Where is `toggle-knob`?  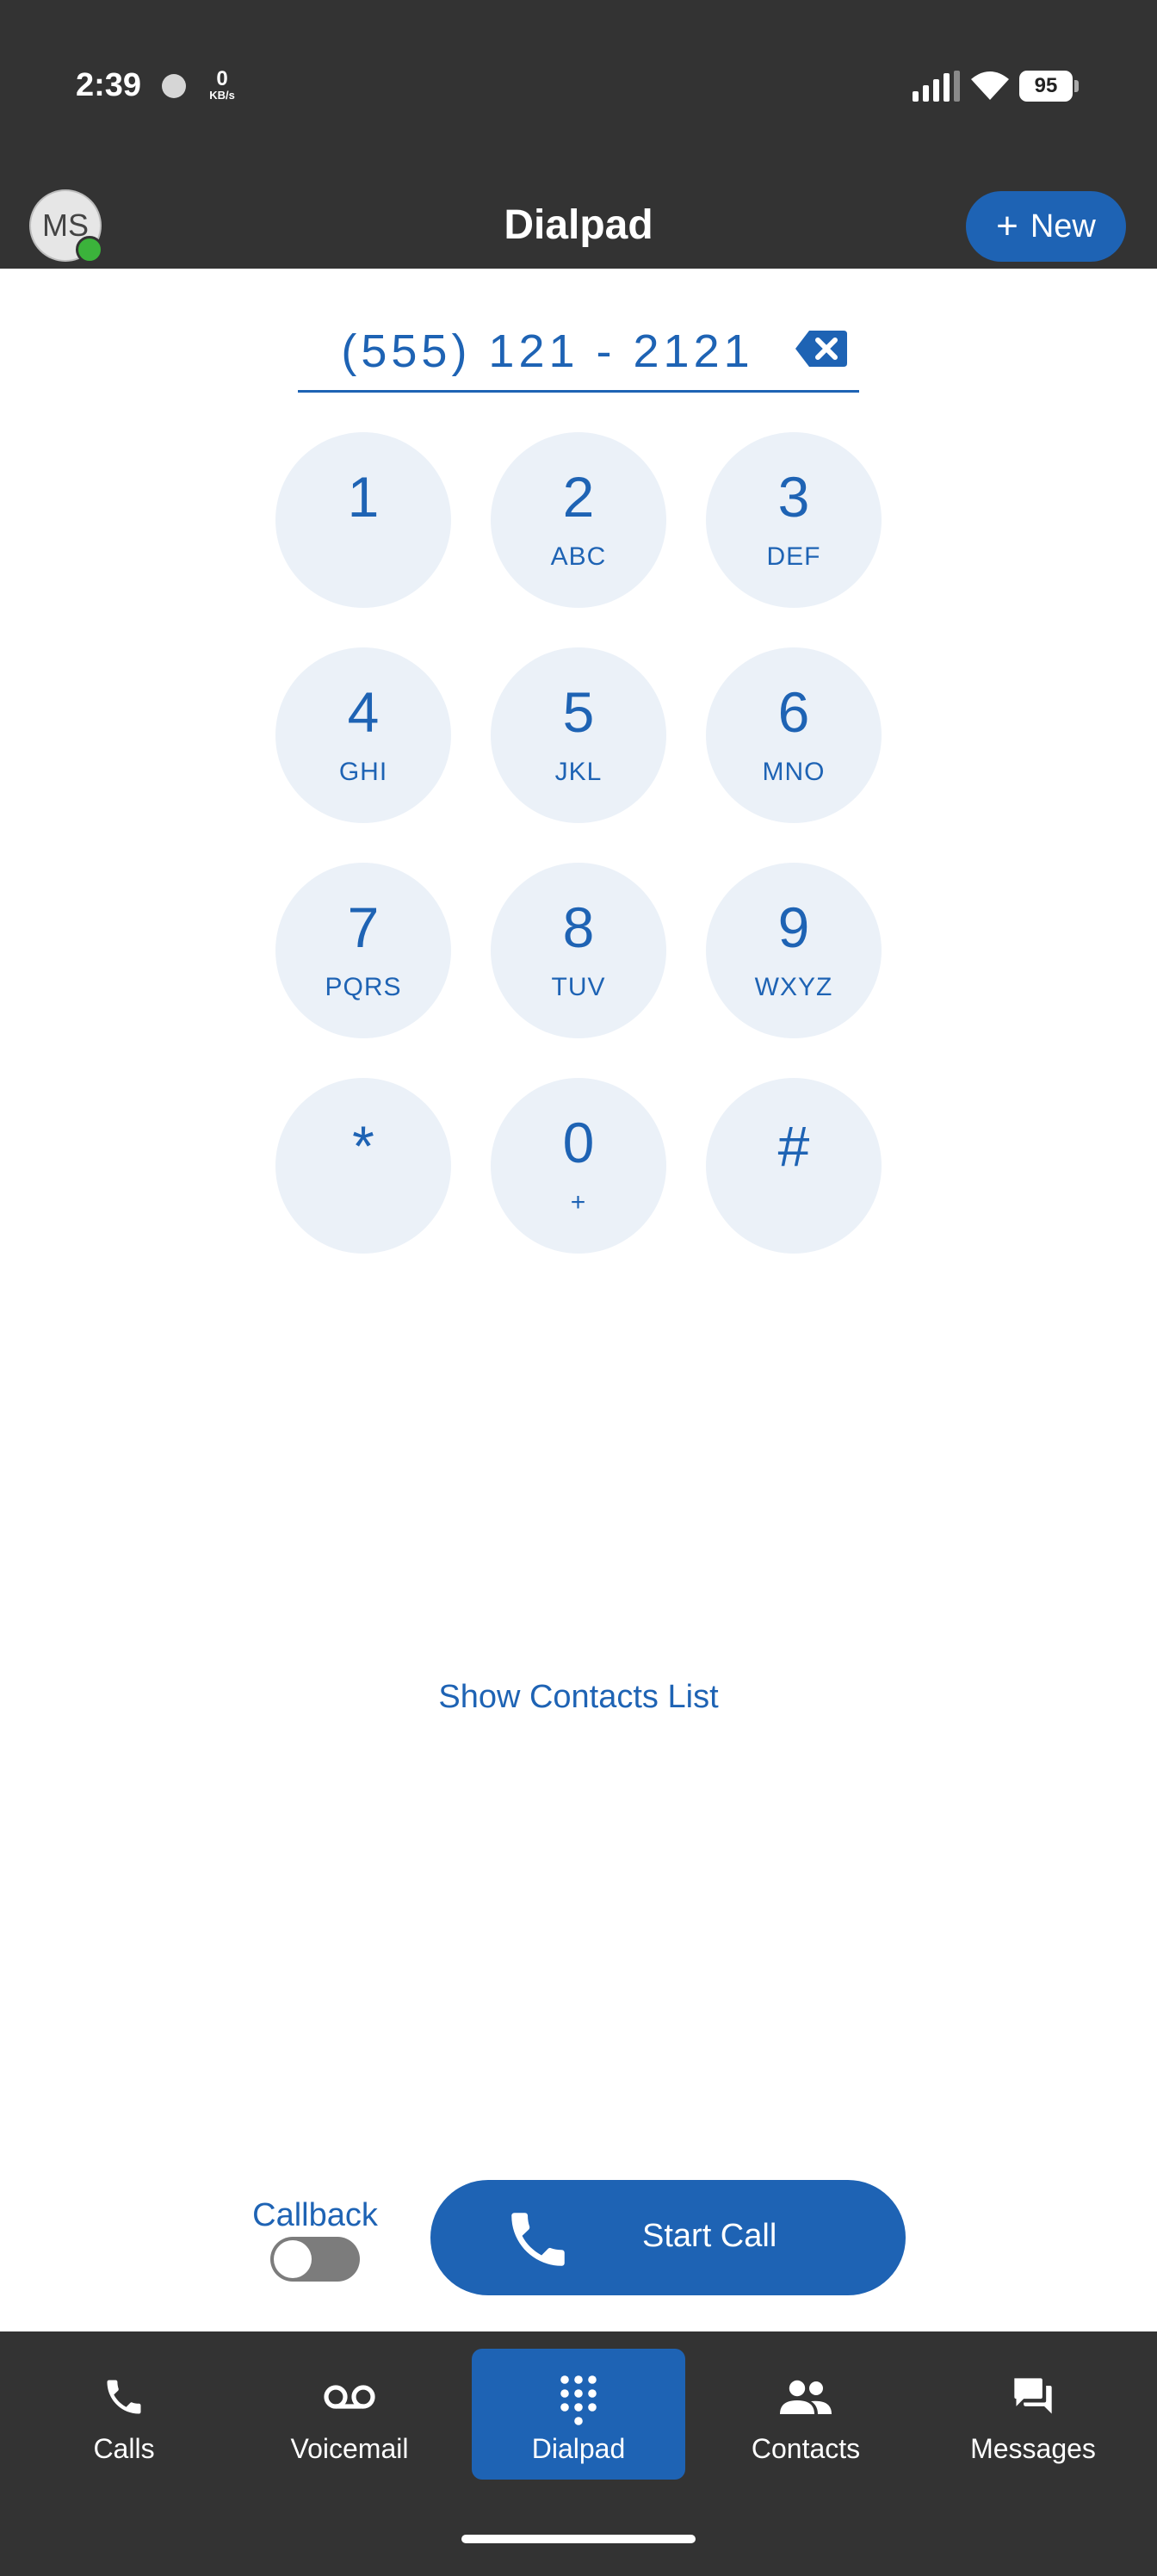 toggle-knob is located at coordinates (293, 2259).